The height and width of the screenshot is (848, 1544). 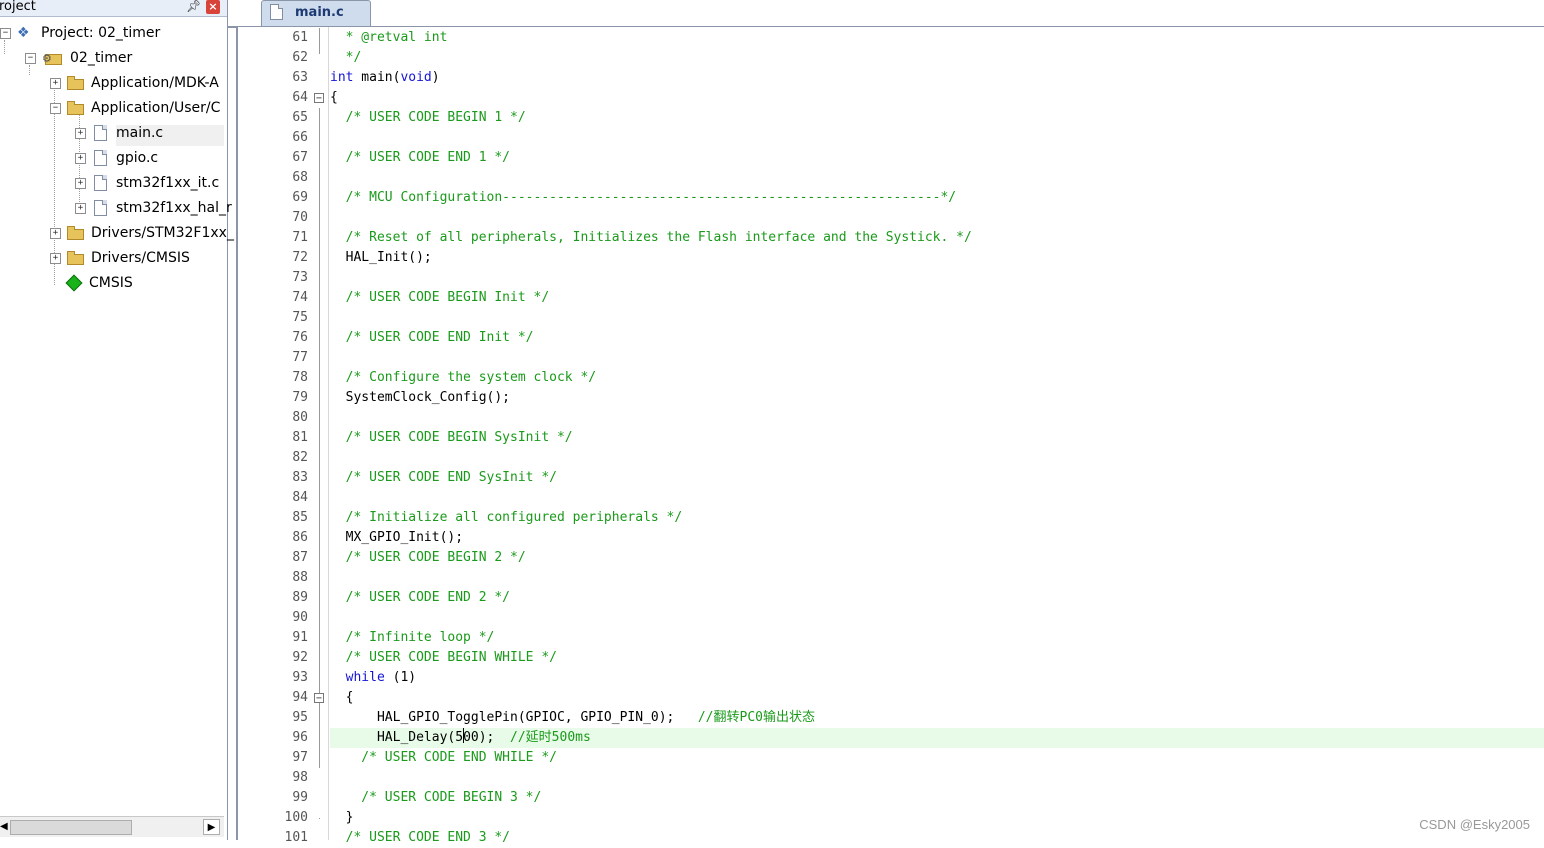 What do you see at coordinates (435, 798) in the screenshot?
I see `code-text: /* USER CODE BEGIN 3 */` at bounding box center [435, 798].